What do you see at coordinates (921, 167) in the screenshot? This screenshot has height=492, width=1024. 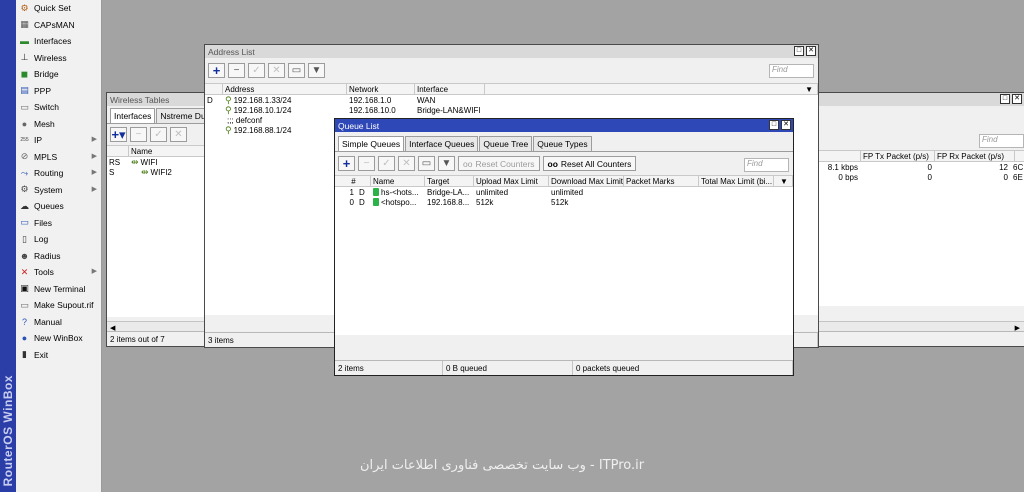 I see `table-row: 8.1 kbps 0 12 6C` at bounding box center [921, 167].